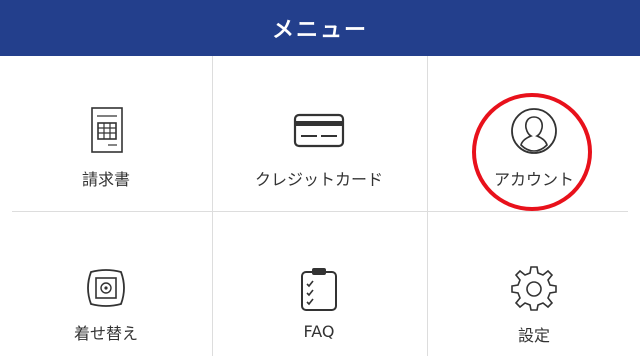  I want to click on theme-frame-icon, so click(106, 288).